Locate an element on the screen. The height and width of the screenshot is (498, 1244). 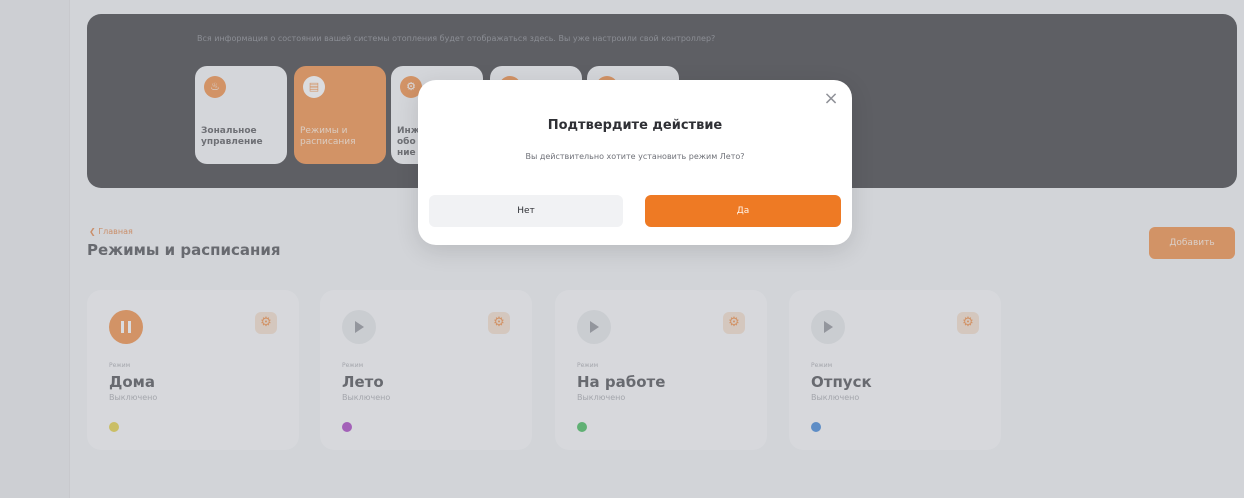
yes-button: Да is located at coordinates (743, 211).